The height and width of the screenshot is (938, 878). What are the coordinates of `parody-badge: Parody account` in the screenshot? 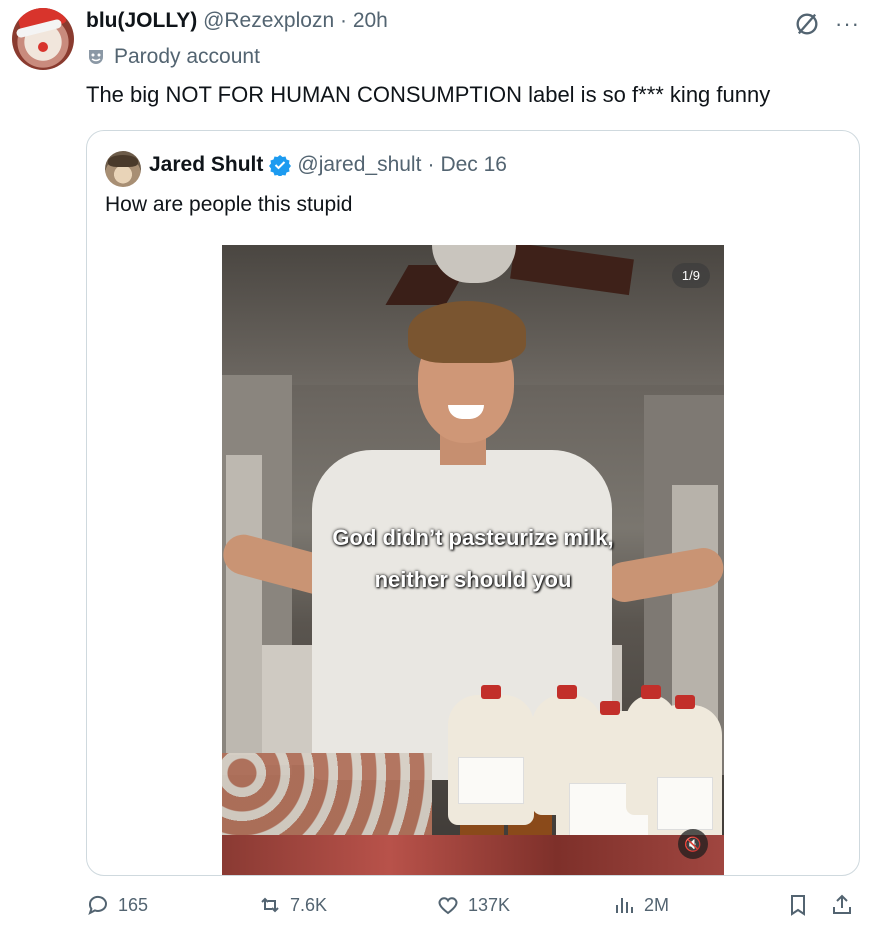 It's located at (173, 57).